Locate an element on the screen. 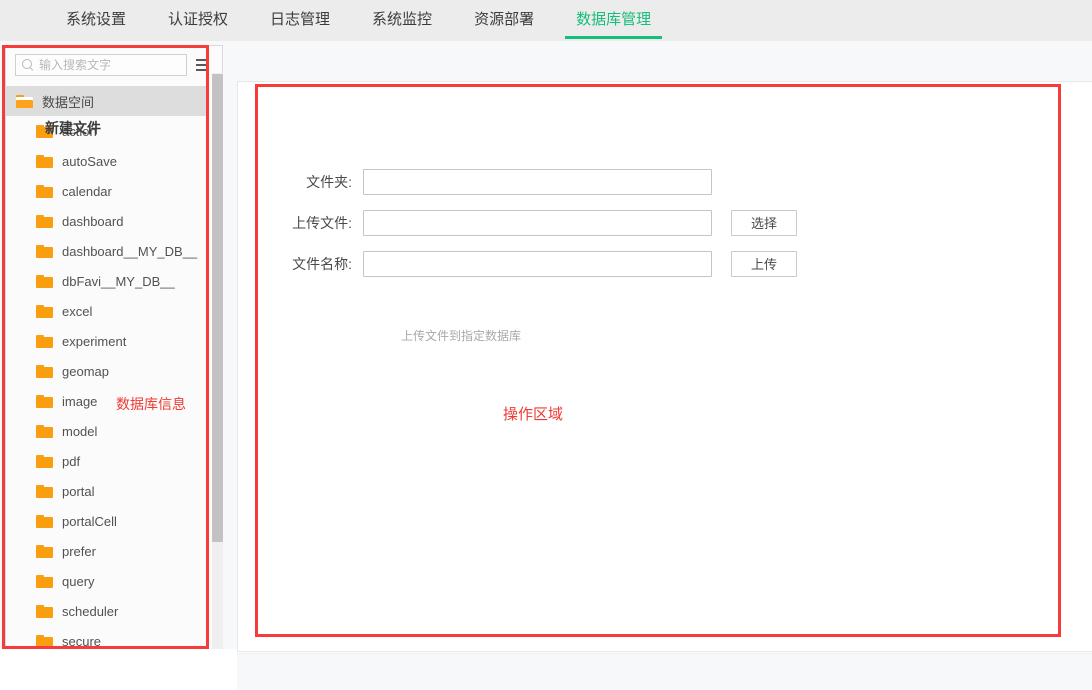  tab-log-management: 日志管理 is located at coordinates (300, 20).